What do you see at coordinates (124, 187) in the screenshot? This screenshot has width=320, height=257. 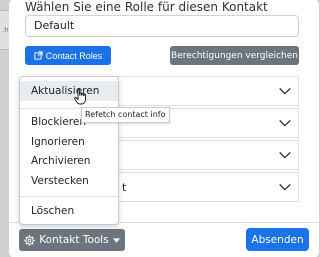 I see `accordion-item-label: t` at bounding box center [124, 187].